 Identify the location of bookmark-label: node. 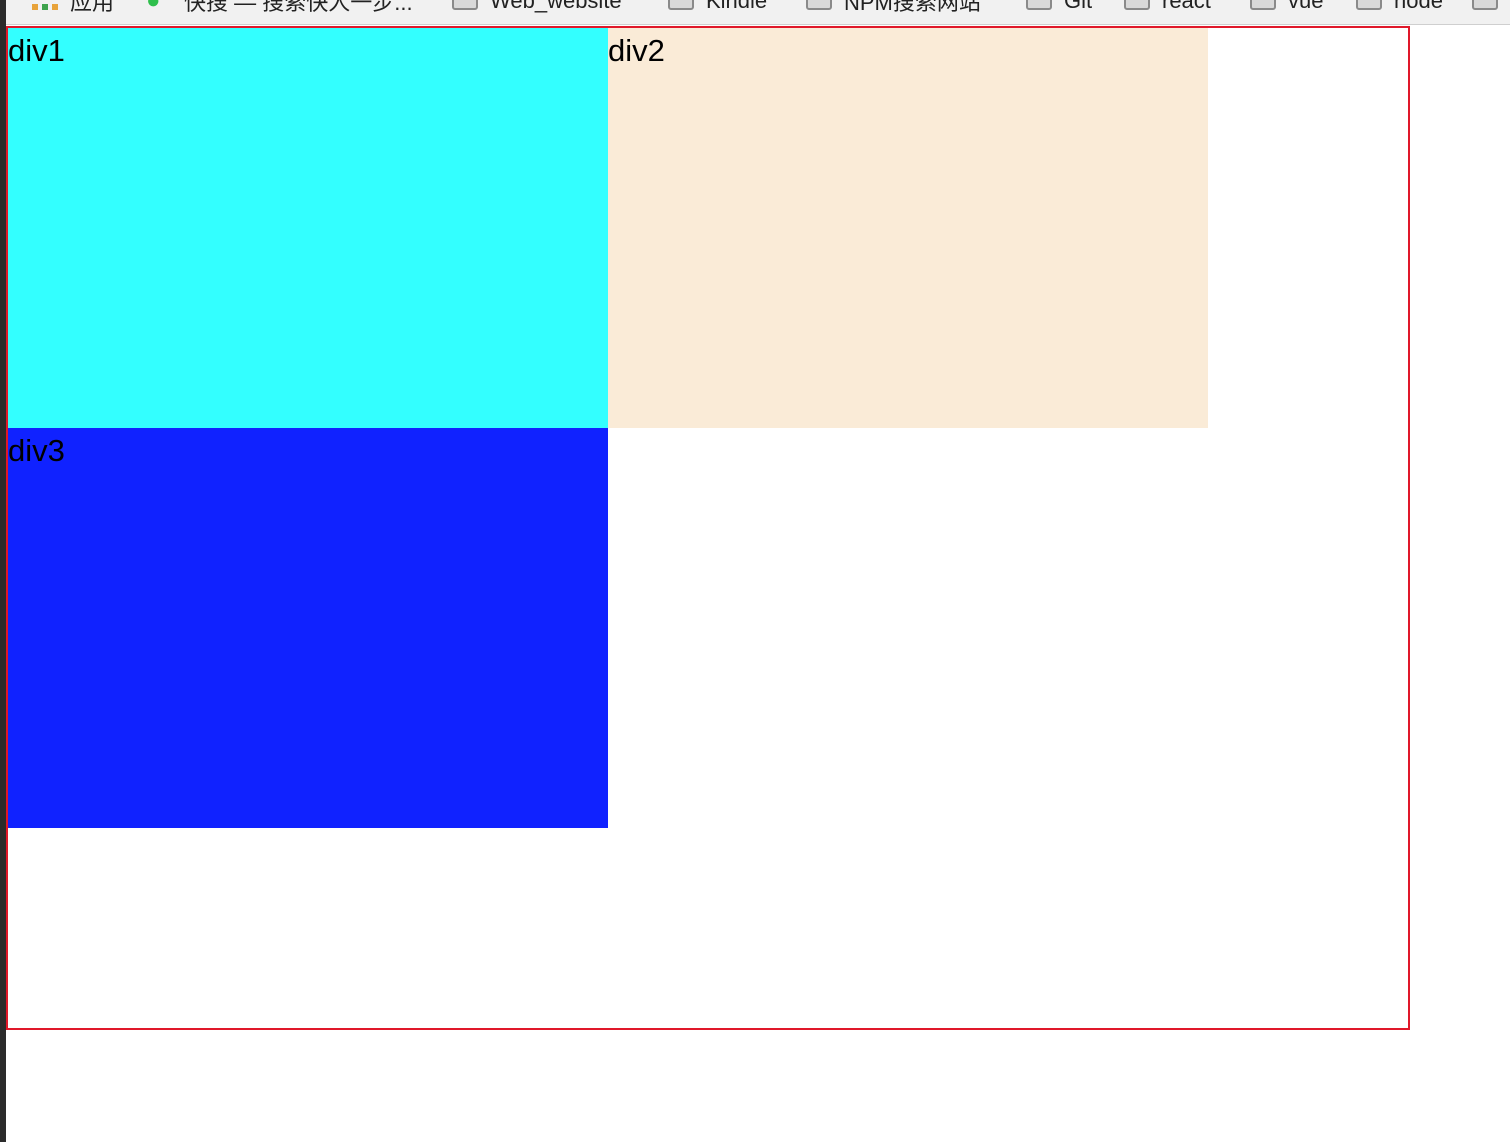
(1418, 6).